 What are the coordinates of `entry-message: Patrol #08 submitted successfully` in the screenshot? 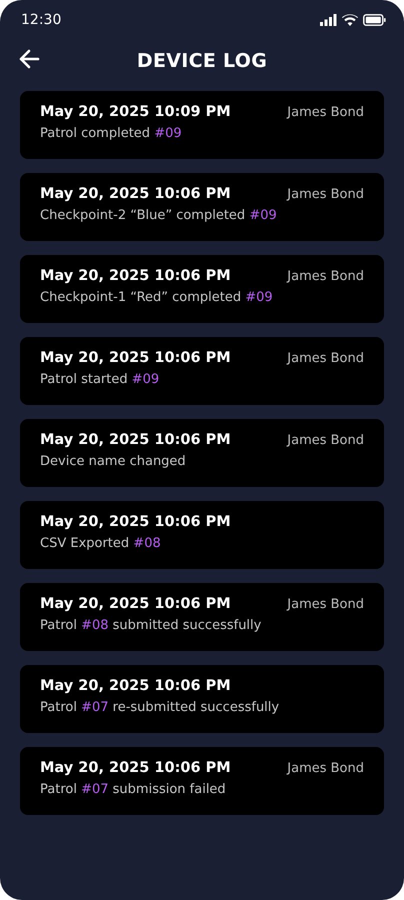 It's located at (151, 625).